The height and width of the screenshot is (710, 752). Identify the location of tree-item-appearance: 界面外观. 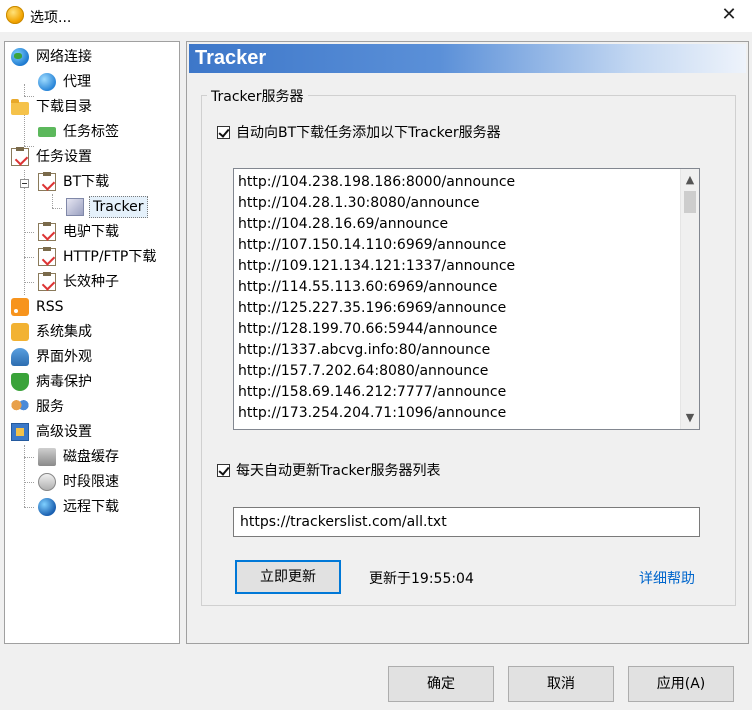
(52, 357).